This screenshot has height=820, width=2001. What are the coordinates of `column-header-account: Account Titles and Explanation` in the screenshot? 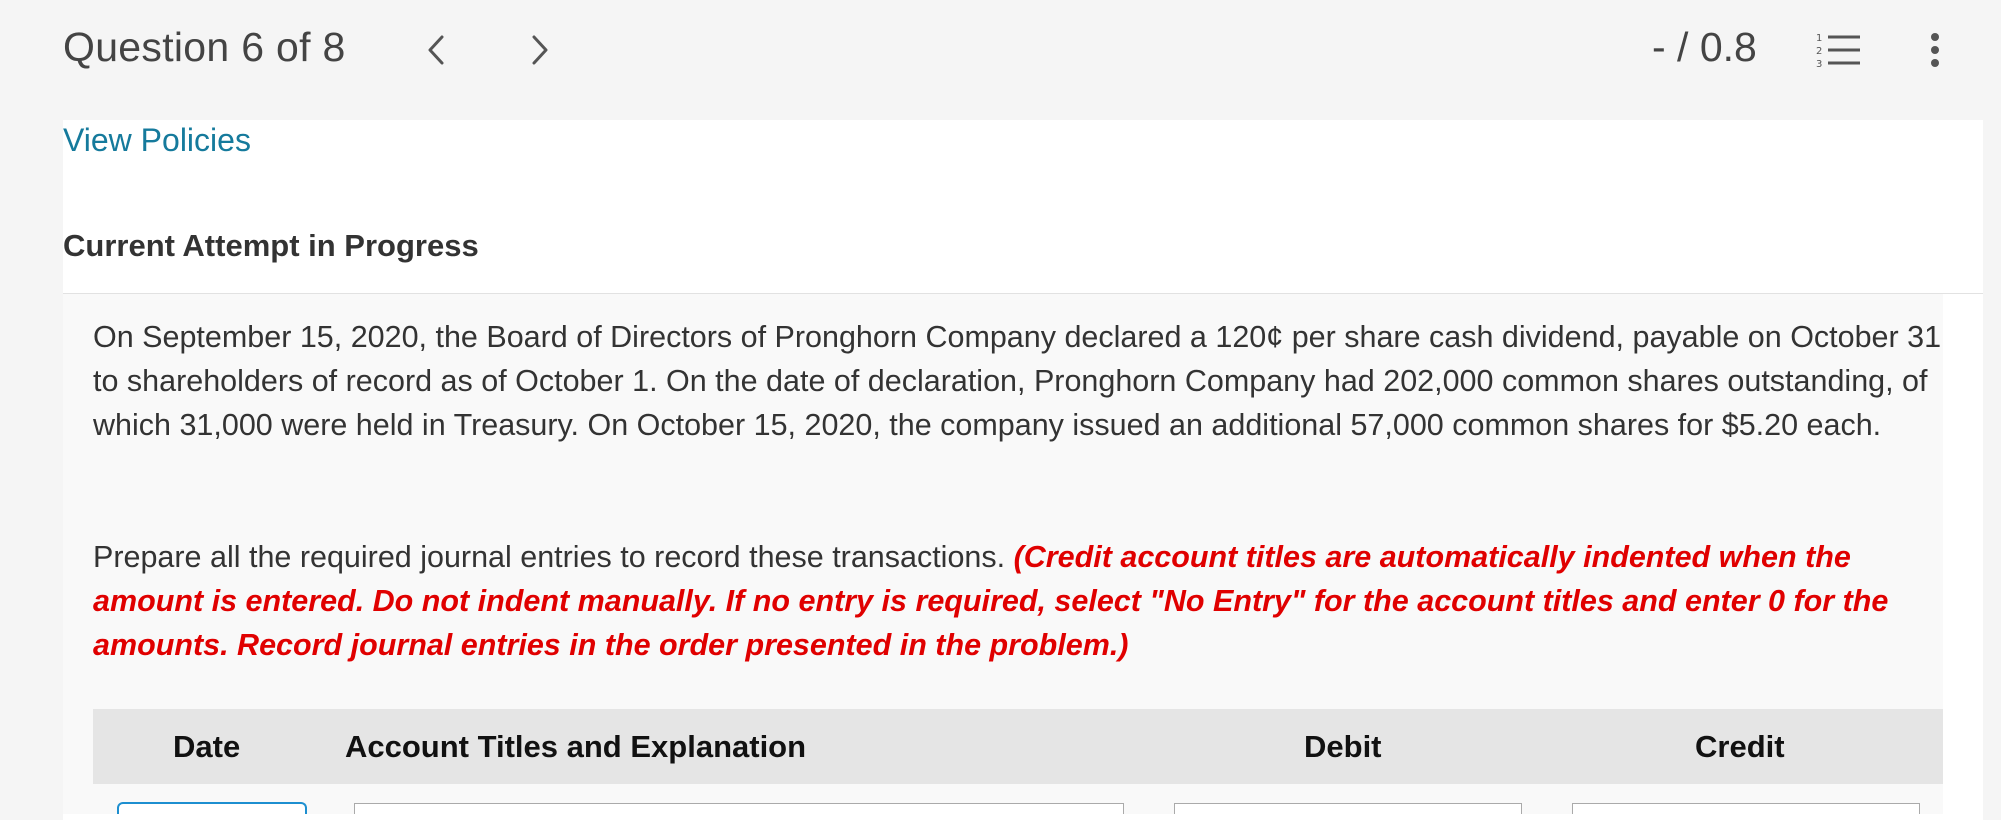 It's located at (576, 746).